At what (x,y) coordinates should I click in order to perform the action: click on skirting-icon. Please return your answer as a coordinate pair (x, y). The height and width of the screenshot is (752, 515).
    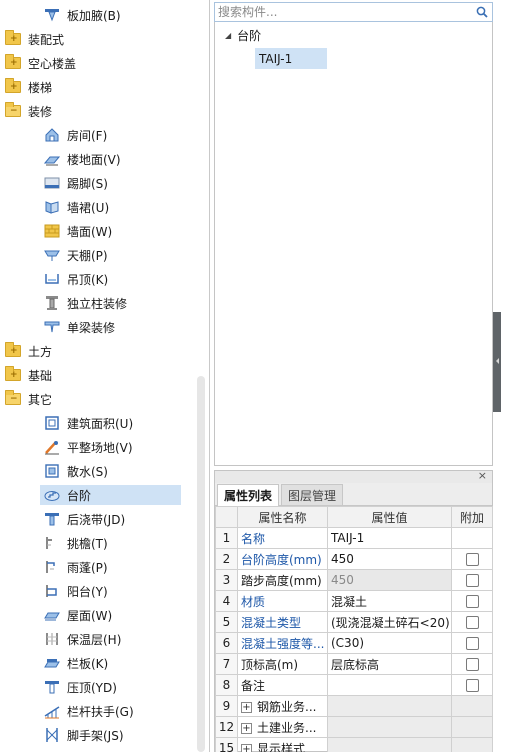
    Looking at the image, I should click on (52, 183).